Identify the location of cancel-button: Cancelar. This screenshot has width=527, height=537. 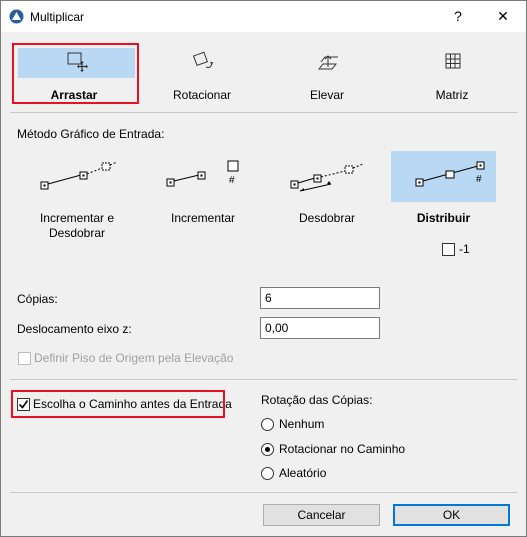
(321, 515).